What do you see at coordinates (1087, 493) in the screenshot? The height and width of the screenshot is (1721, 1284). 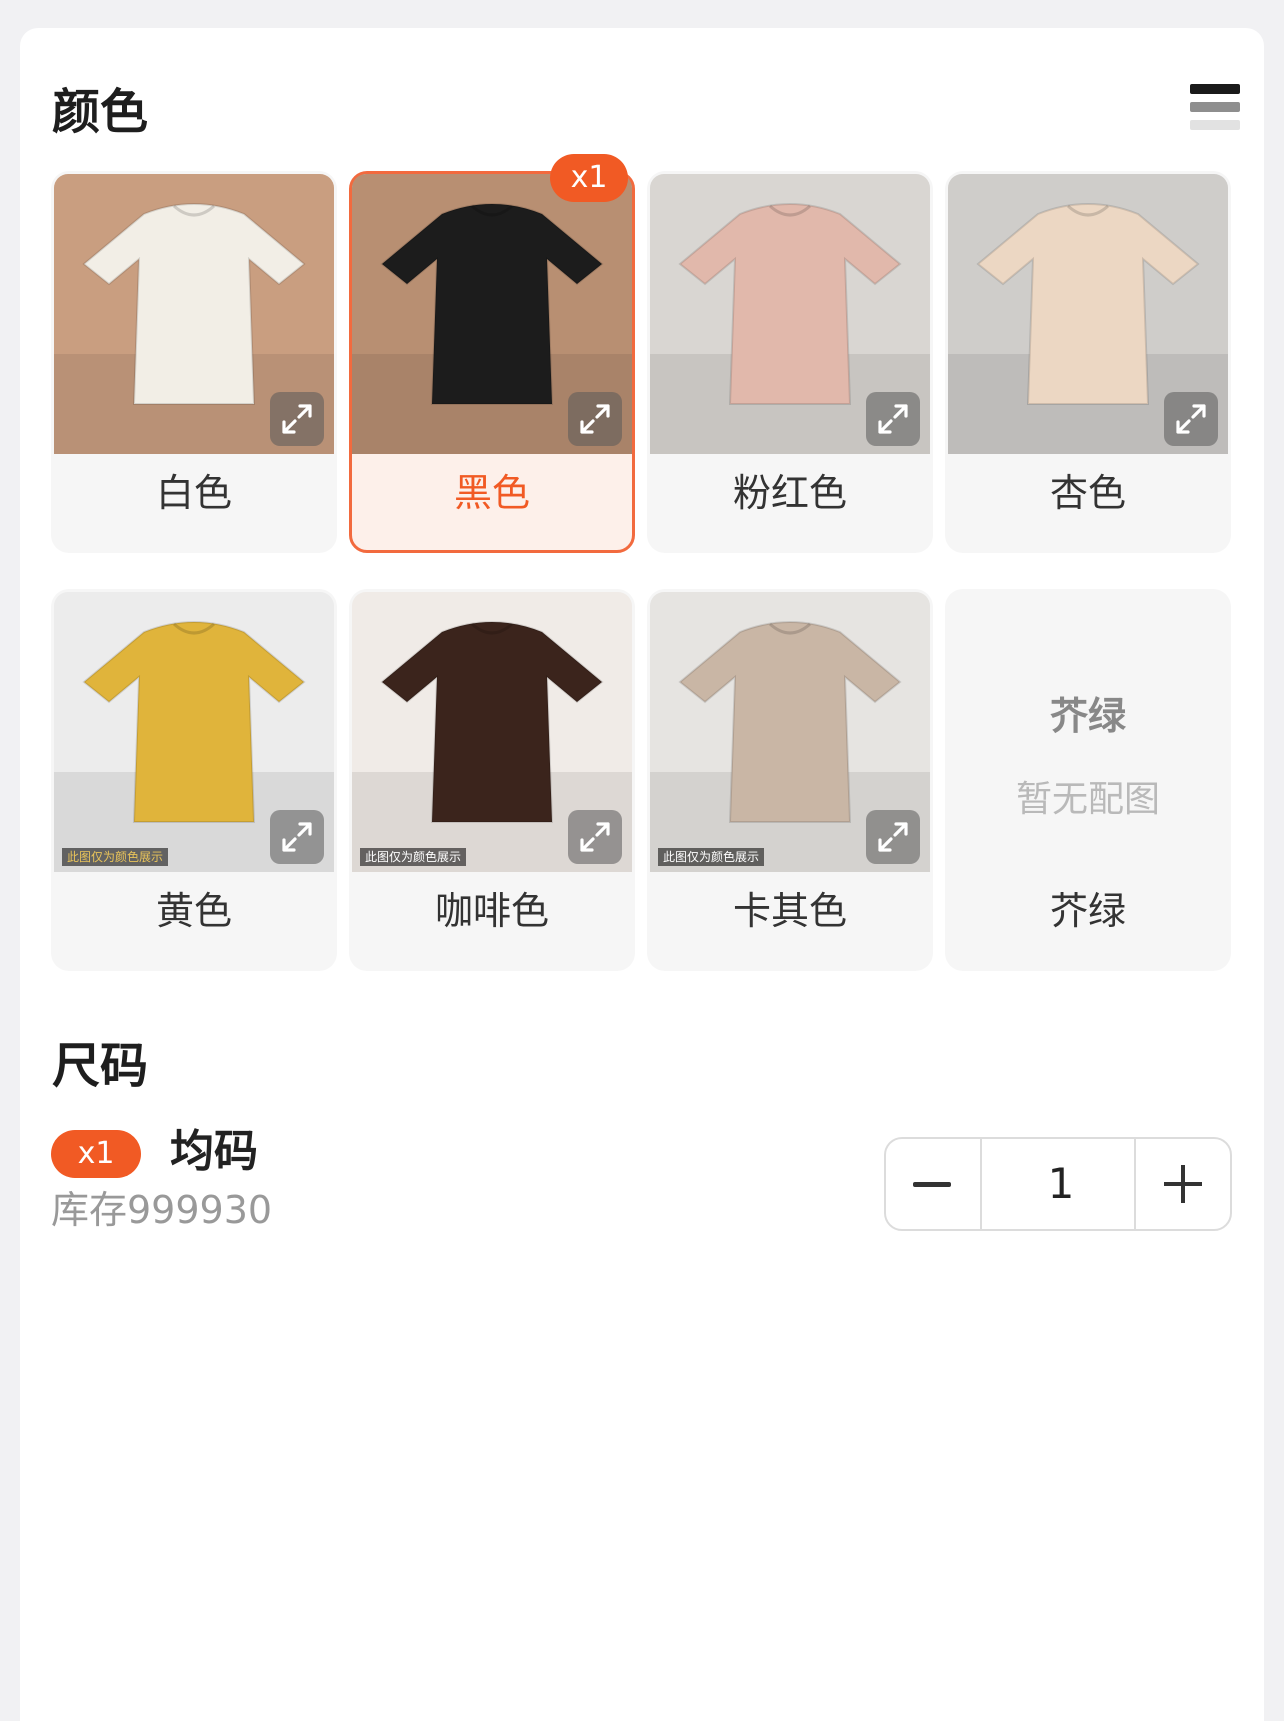 I see `color-option-label: 杏色` at bounding box center [1087, 493].